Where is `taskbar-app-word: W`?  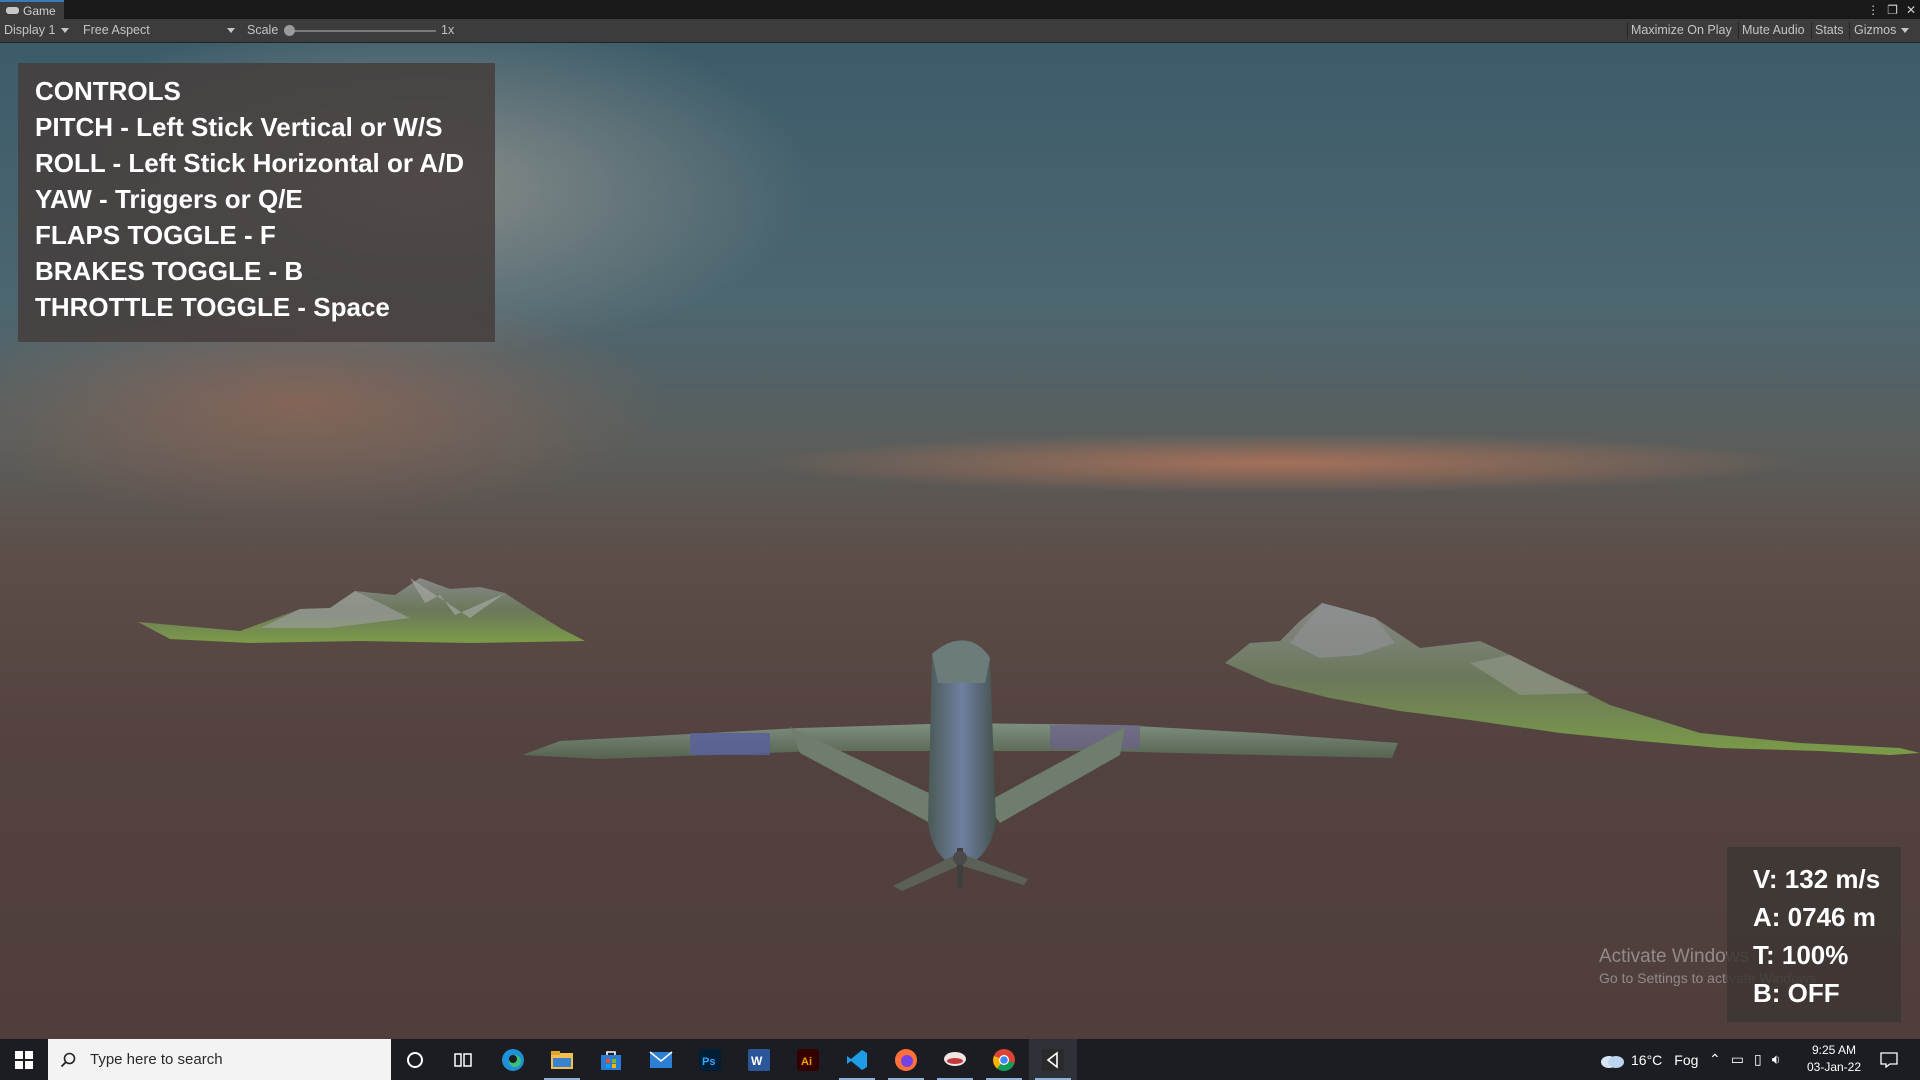 taskbar-app-word: W is located at coordinates (759, 1059).